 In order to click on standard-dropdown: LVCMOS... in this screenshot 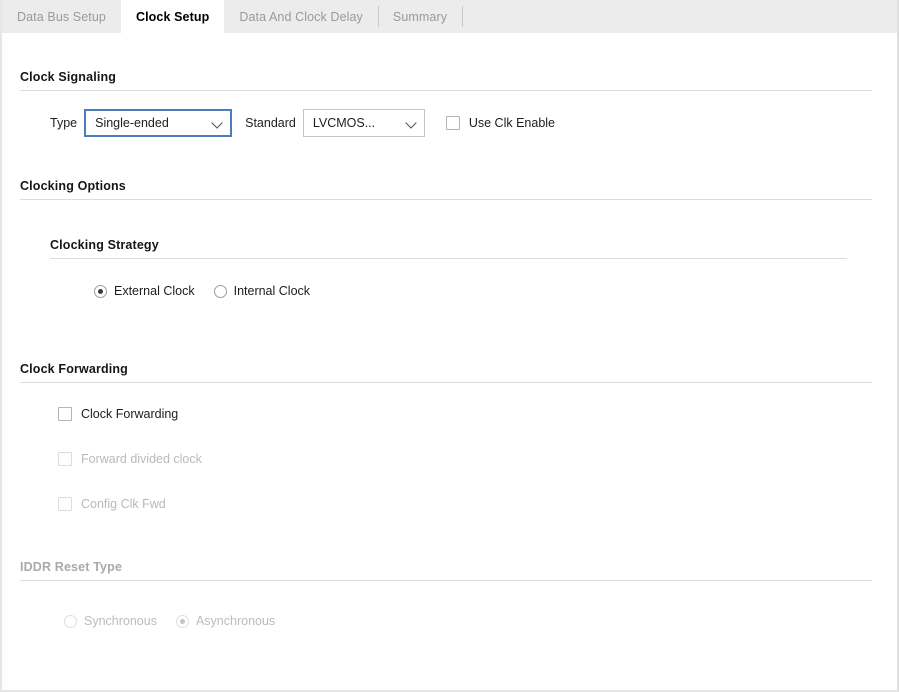, I will do `click(363, 123)`.